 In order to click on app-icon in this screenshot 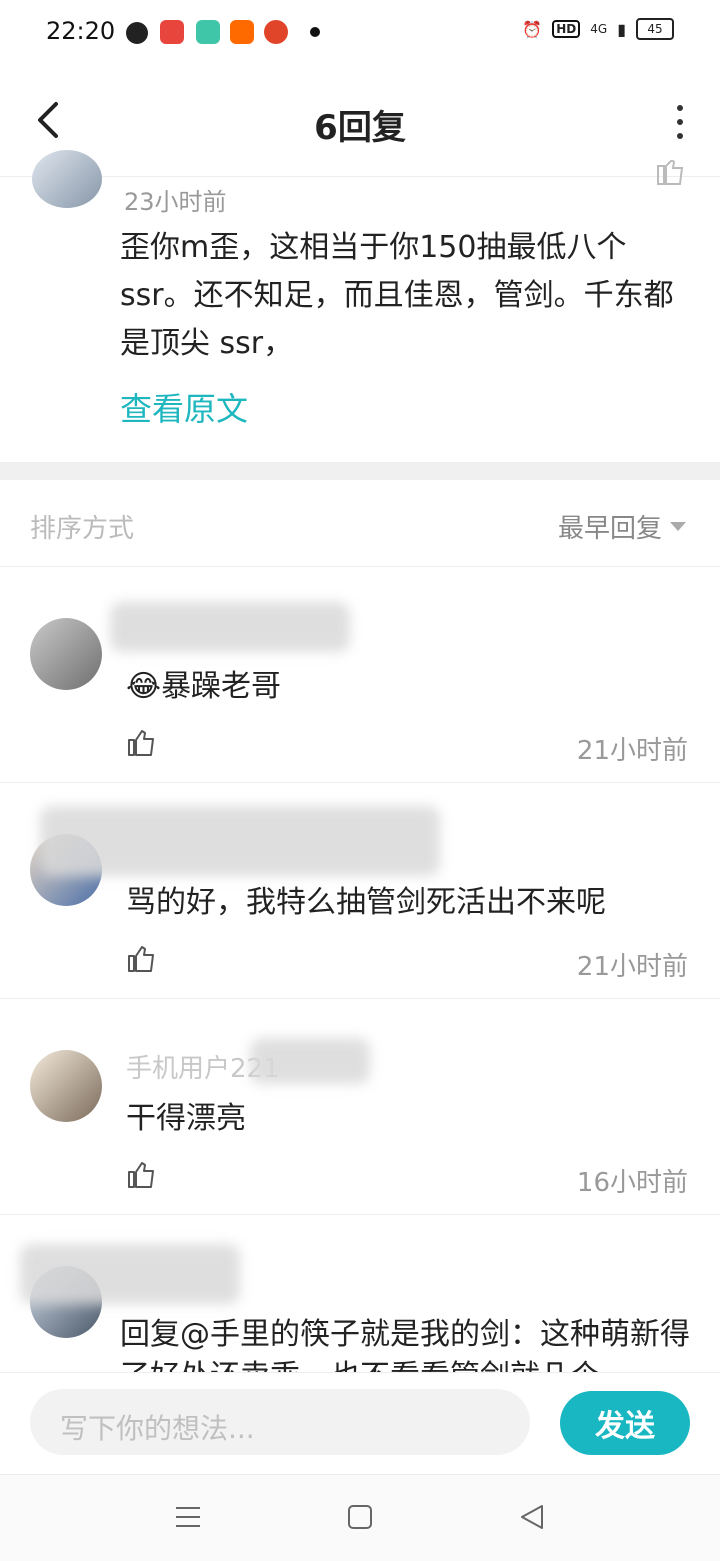, I will do `click(208, 32)`.